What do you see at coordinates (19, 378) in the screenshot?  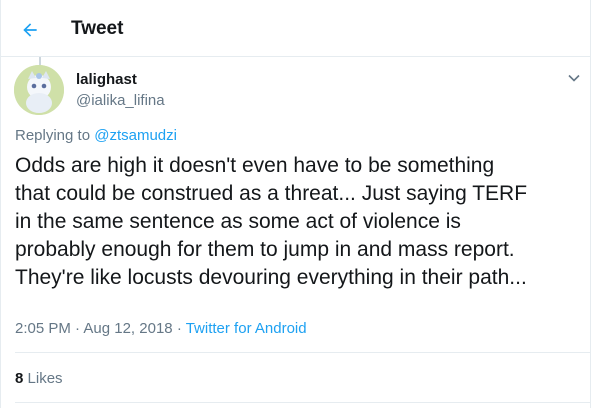 I see `likes-count: 8` at bounding box center [19, 378].